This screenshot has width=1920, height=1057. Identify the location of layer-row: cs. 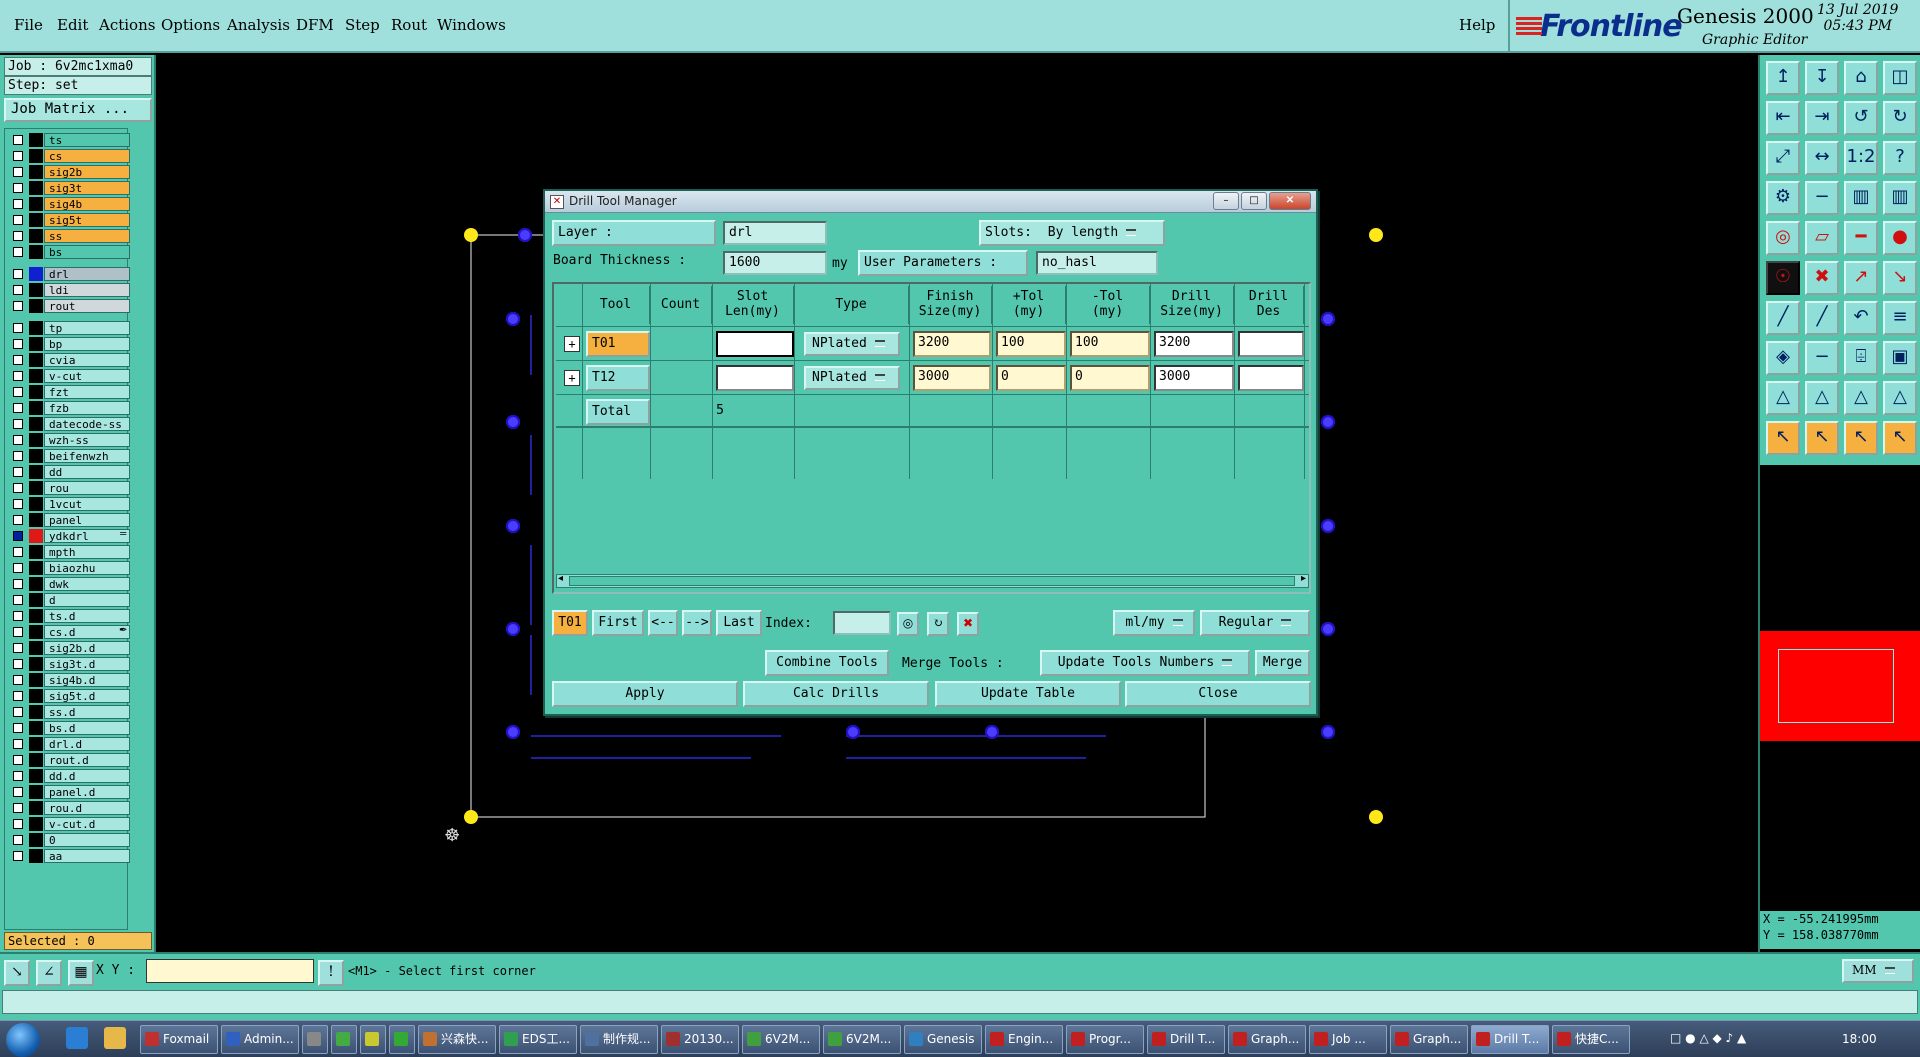
(68, 156).